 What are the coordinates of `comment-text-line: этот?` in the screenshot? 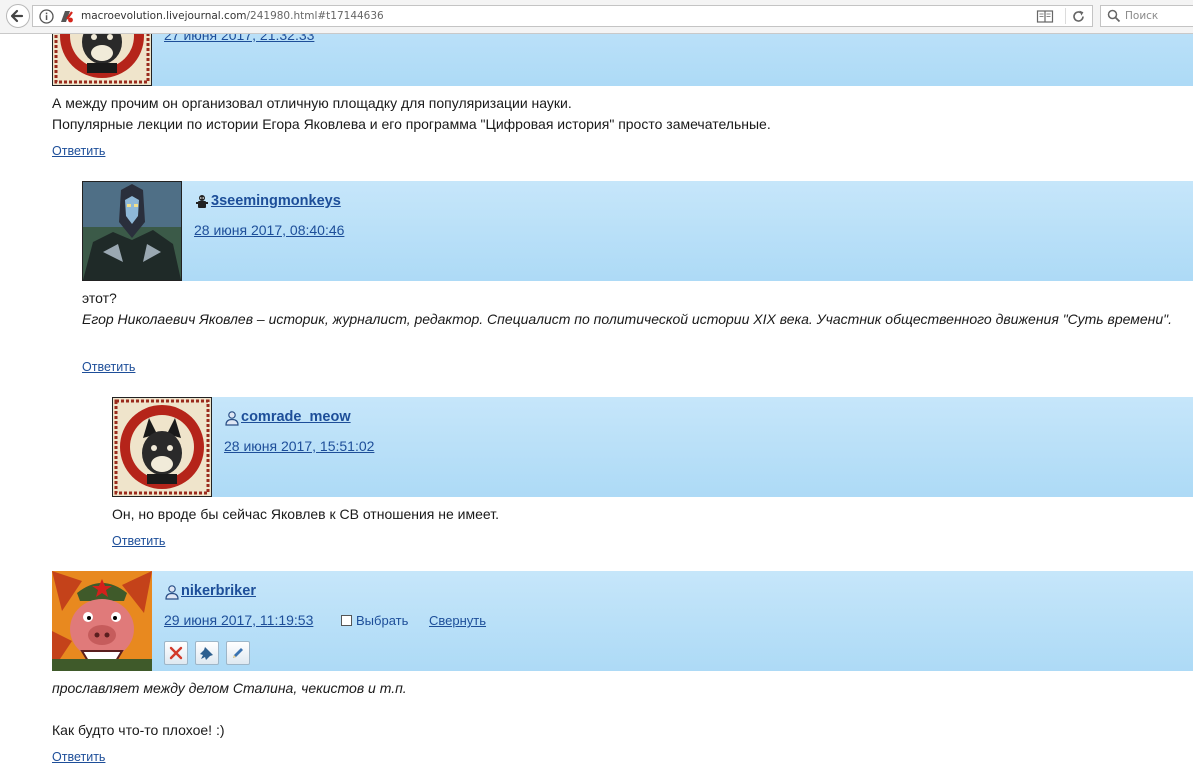 It's located at (99, 298).